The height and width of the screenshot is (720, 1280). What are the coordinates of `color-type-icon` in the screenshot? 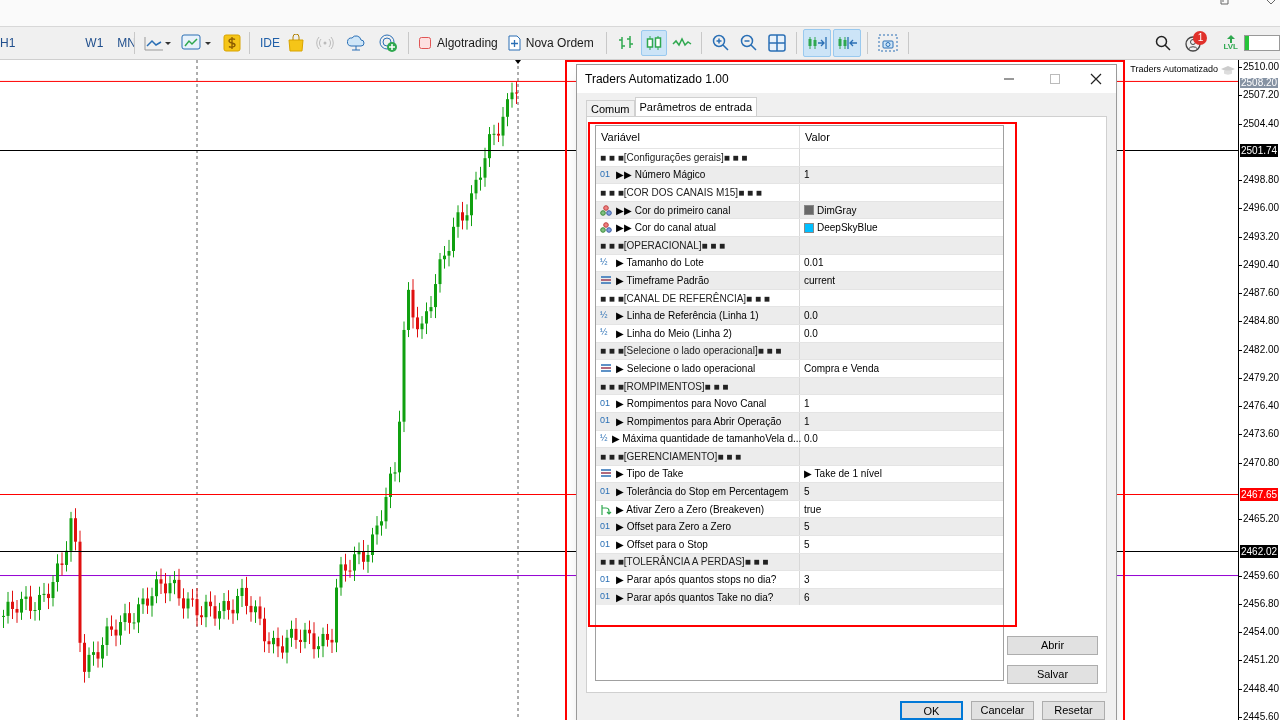 It's located at (606, 228).